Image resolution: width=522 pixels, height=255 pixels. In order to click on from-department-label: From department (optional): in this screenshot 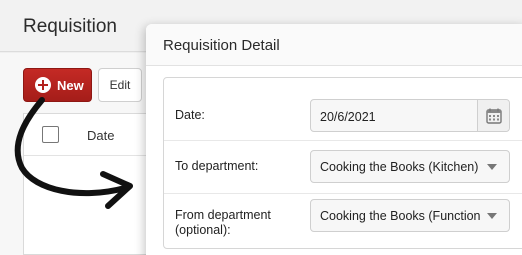, I will do `click(223, 223)`.